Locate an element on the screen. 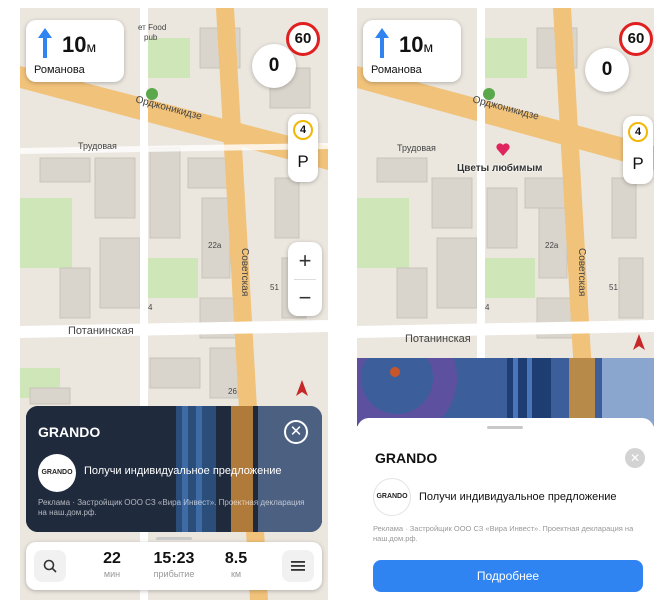 The height and width of the screenshot is (604, 654). more-details-button: Подробнее is located at coordinates (508, 576).